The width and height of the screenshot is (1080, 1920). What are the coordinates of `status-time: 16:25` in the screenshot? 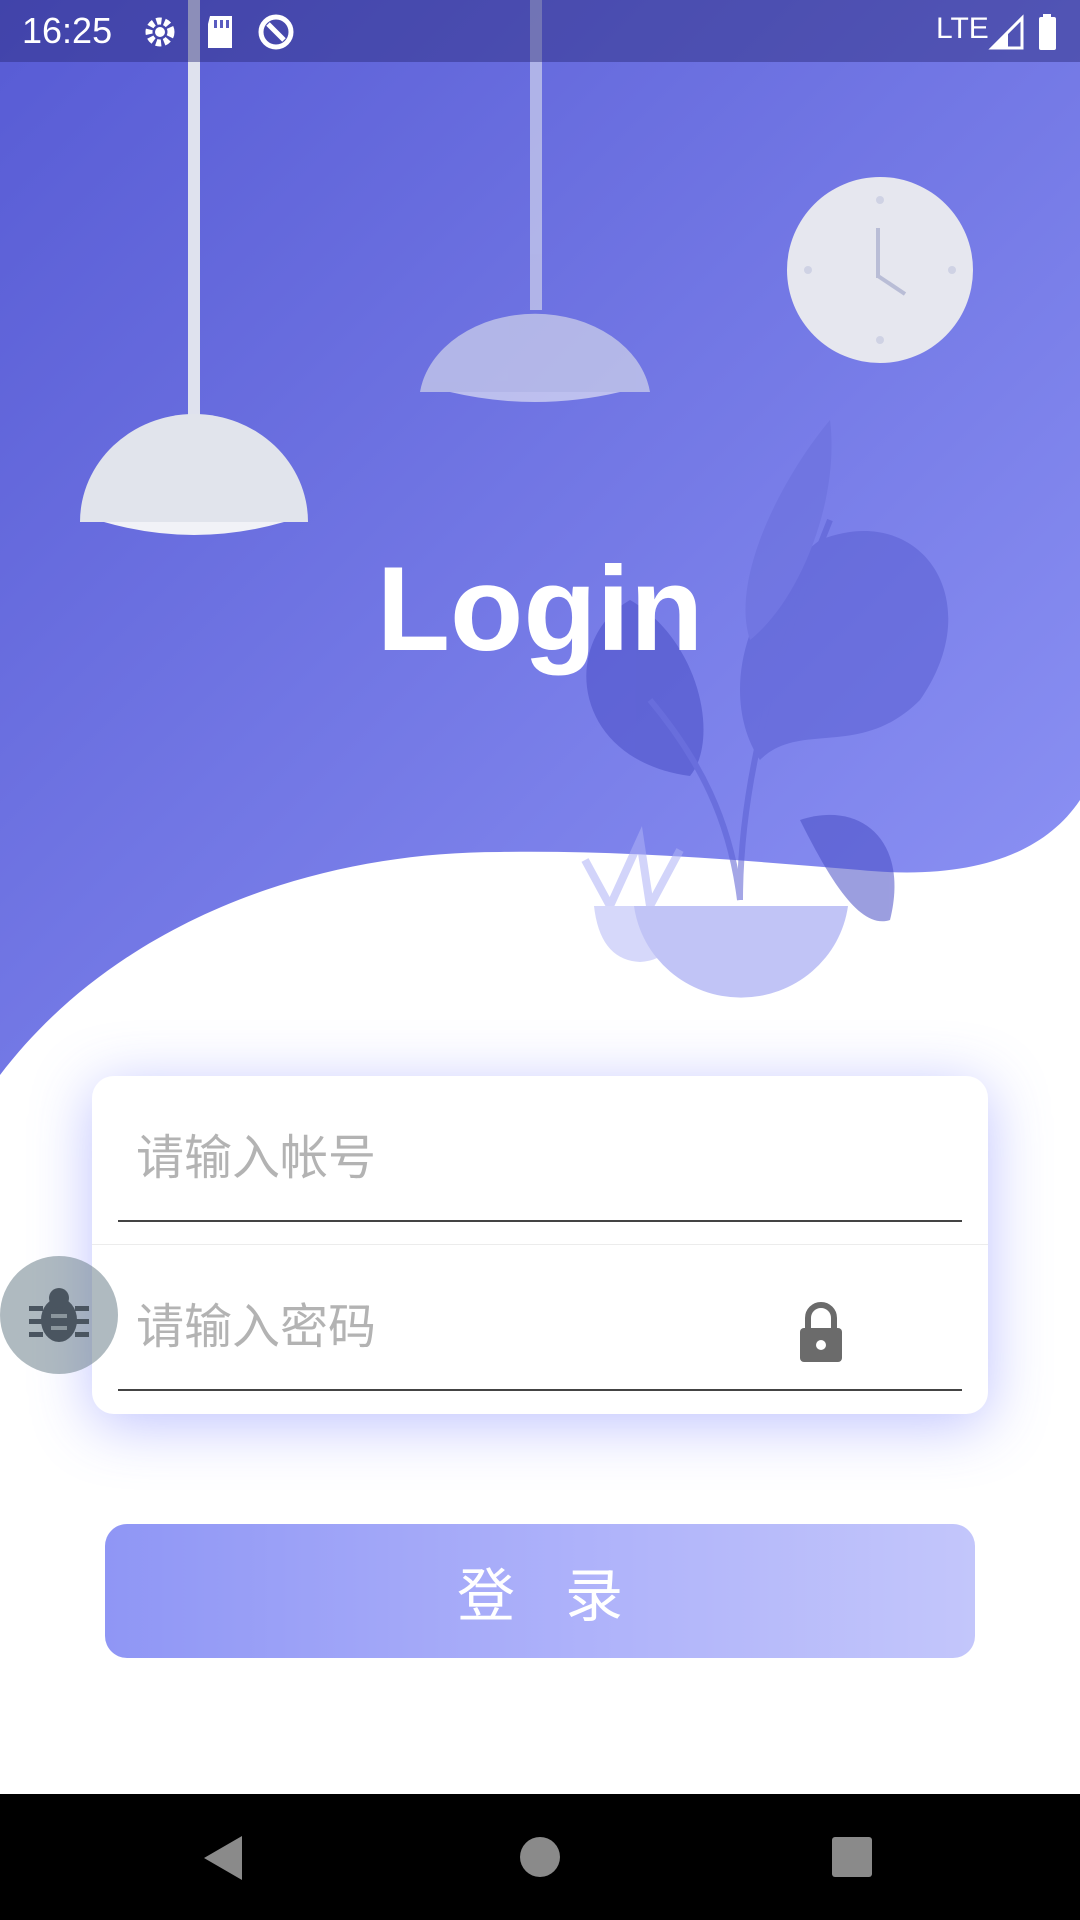 It's located at (67, 30).